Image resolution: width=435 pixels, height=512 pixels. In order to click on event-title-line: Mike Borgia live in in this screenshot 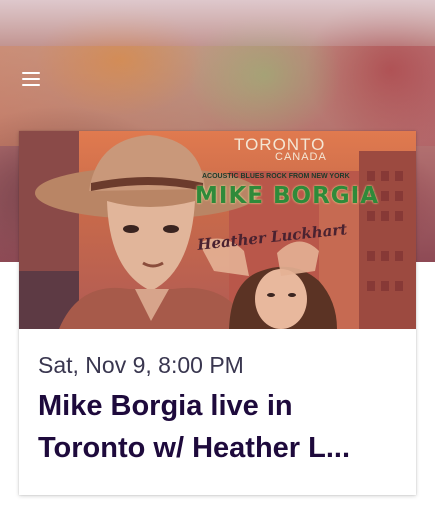, I will do `click(165, 406)`.